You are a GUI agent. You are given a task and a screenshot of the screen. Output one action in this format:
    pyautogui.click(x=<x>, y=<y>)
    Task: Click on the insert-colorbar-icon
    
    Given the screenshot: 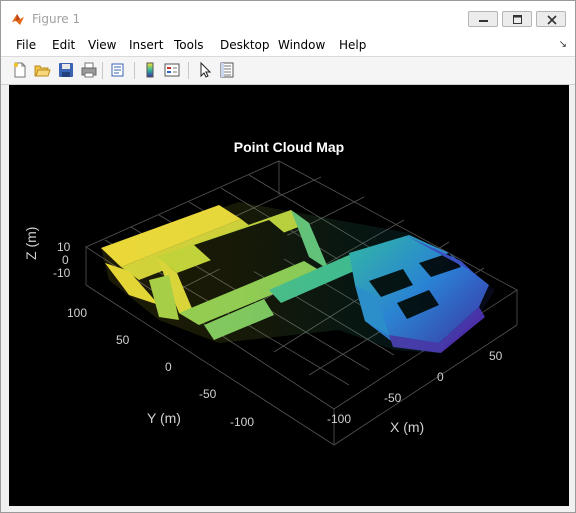 What is the action you would take?
    pyautogui.click(x=150, y=70)
    